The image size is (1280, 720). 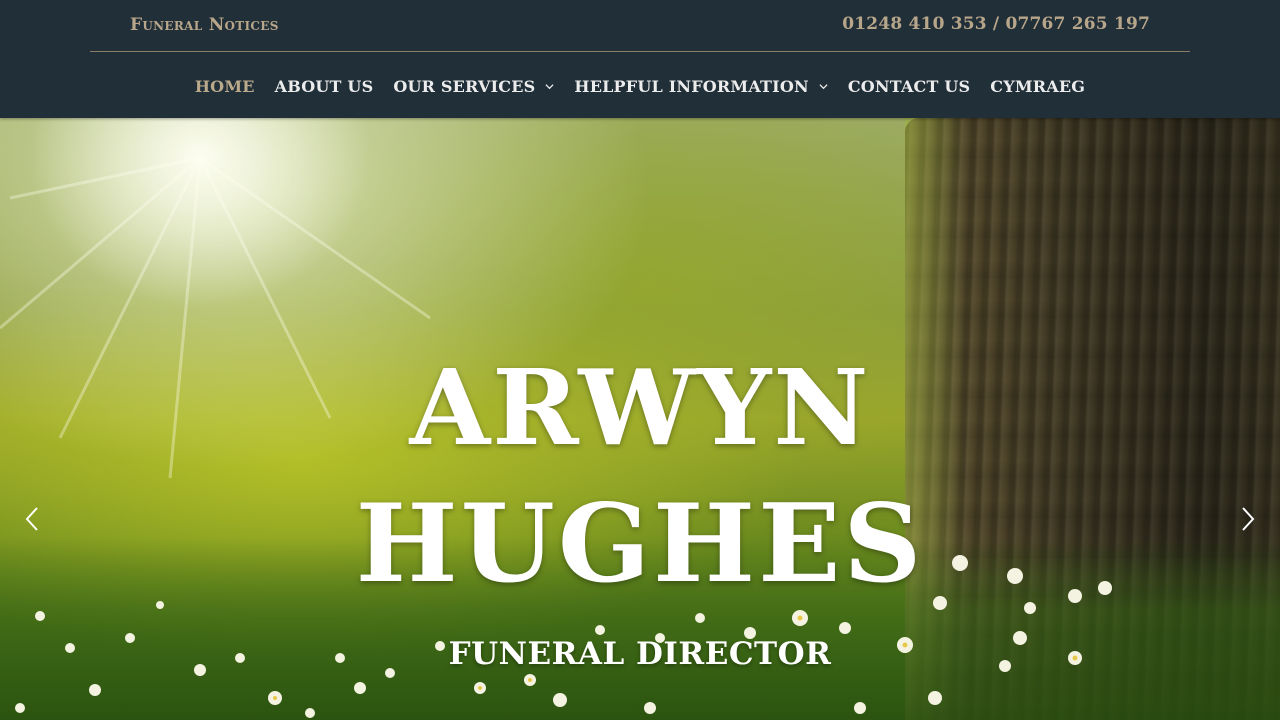 What do you see at coordinates (640, 544) in the screenshot?
I see `hero-title-line2: HUGHES` at bounding box center [640, 544].